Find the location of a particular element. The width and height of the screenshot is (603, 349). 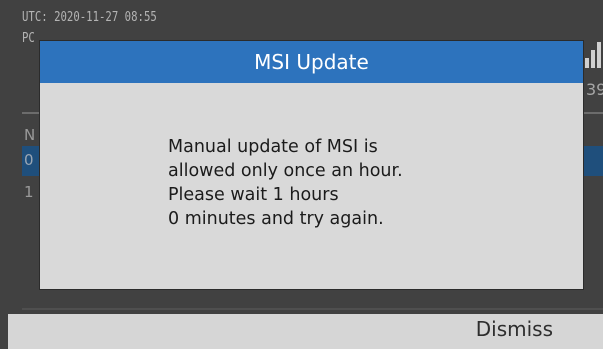

dialog-title: MSI Update is located at coordinates (311, 62).